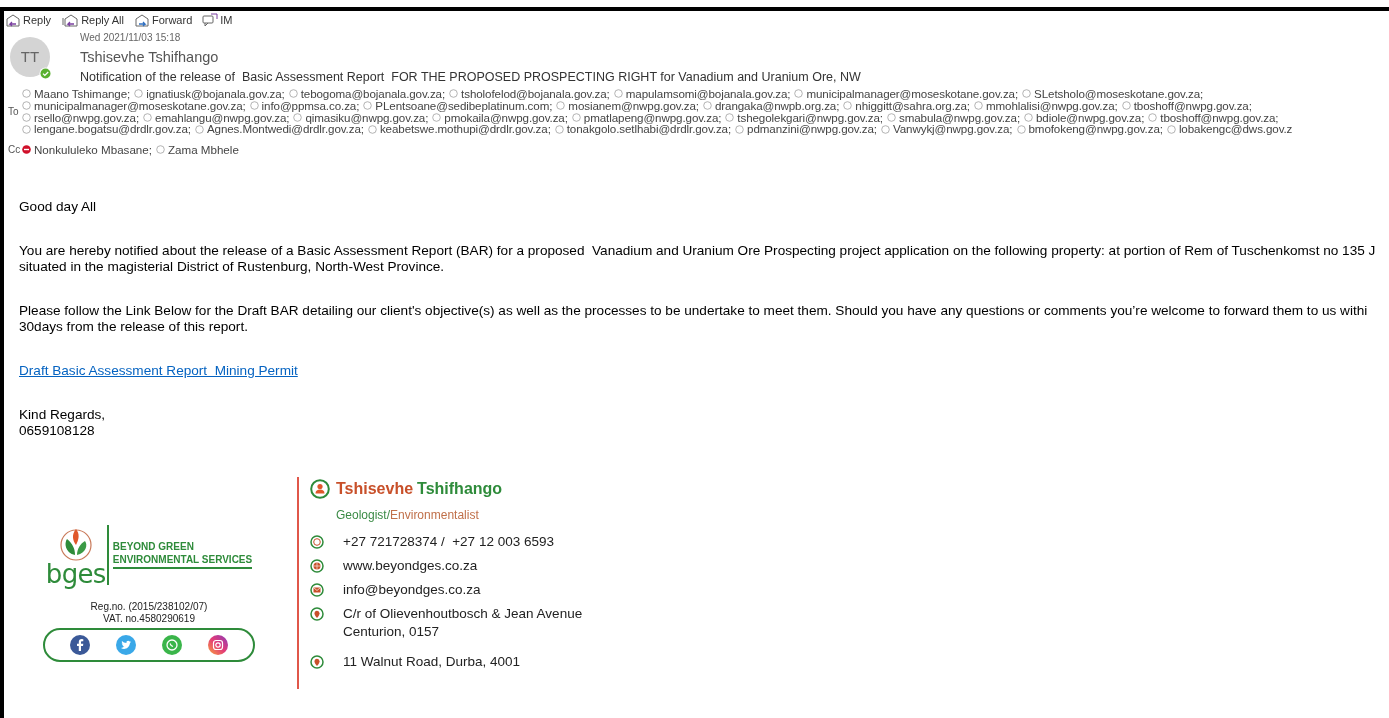  Describe the element at coordinates (320, 488) in the screenshot. I see `person-icon` at that location.